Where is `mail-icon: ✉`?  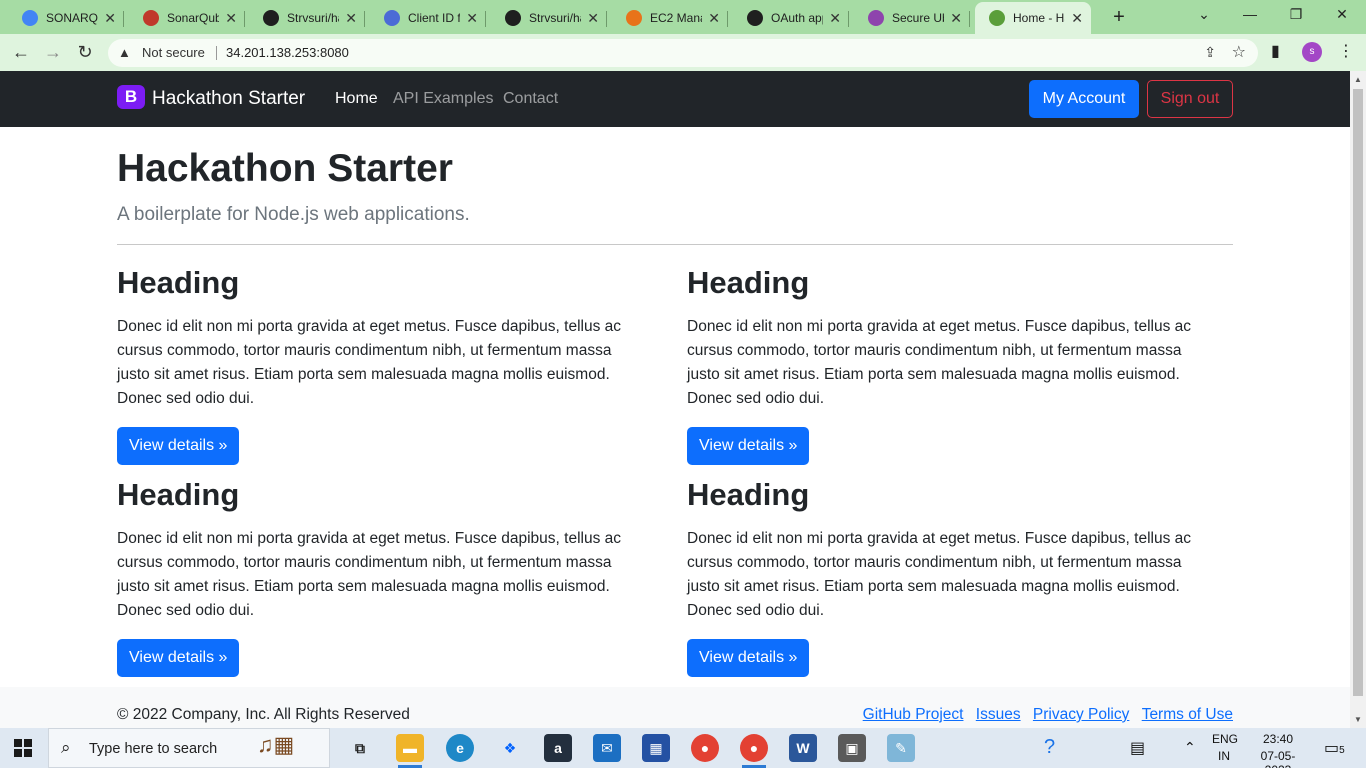
mail-icon: ✉ is located at coordinates (607, 748).